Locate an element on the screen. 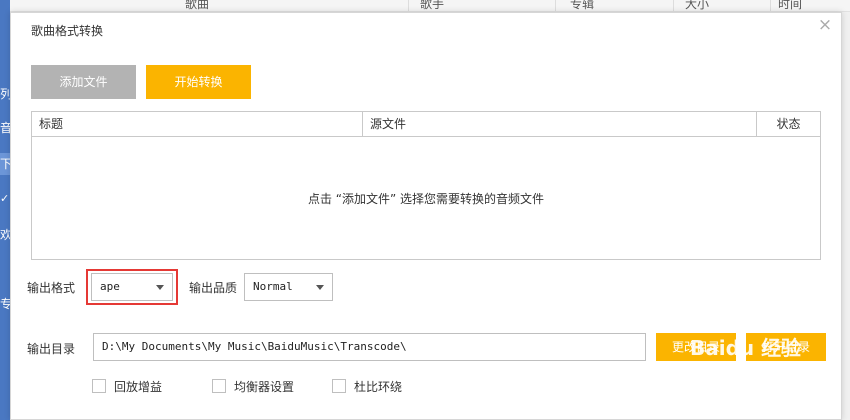  column-artist: 歌手 is located at coordinates (432, 5).